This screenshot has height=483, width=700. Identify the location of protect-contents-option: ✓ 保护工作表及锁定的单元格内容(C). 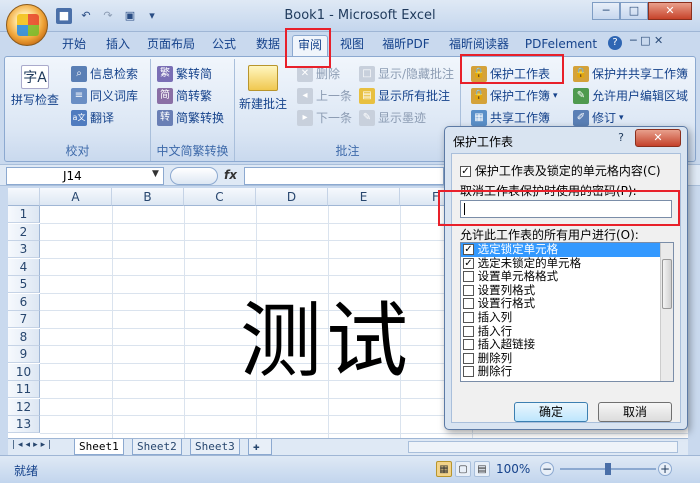
(560, 170).